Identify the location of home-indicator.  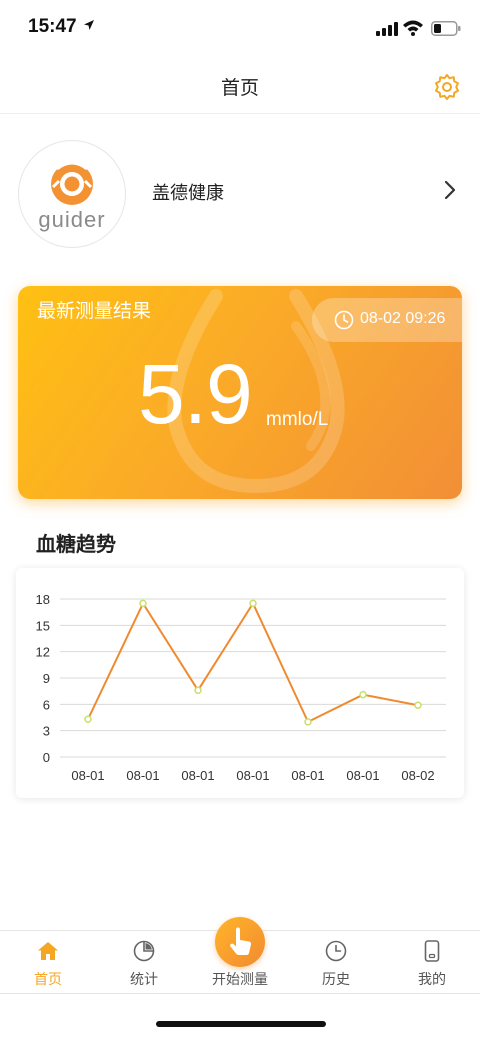
(241, 1024).